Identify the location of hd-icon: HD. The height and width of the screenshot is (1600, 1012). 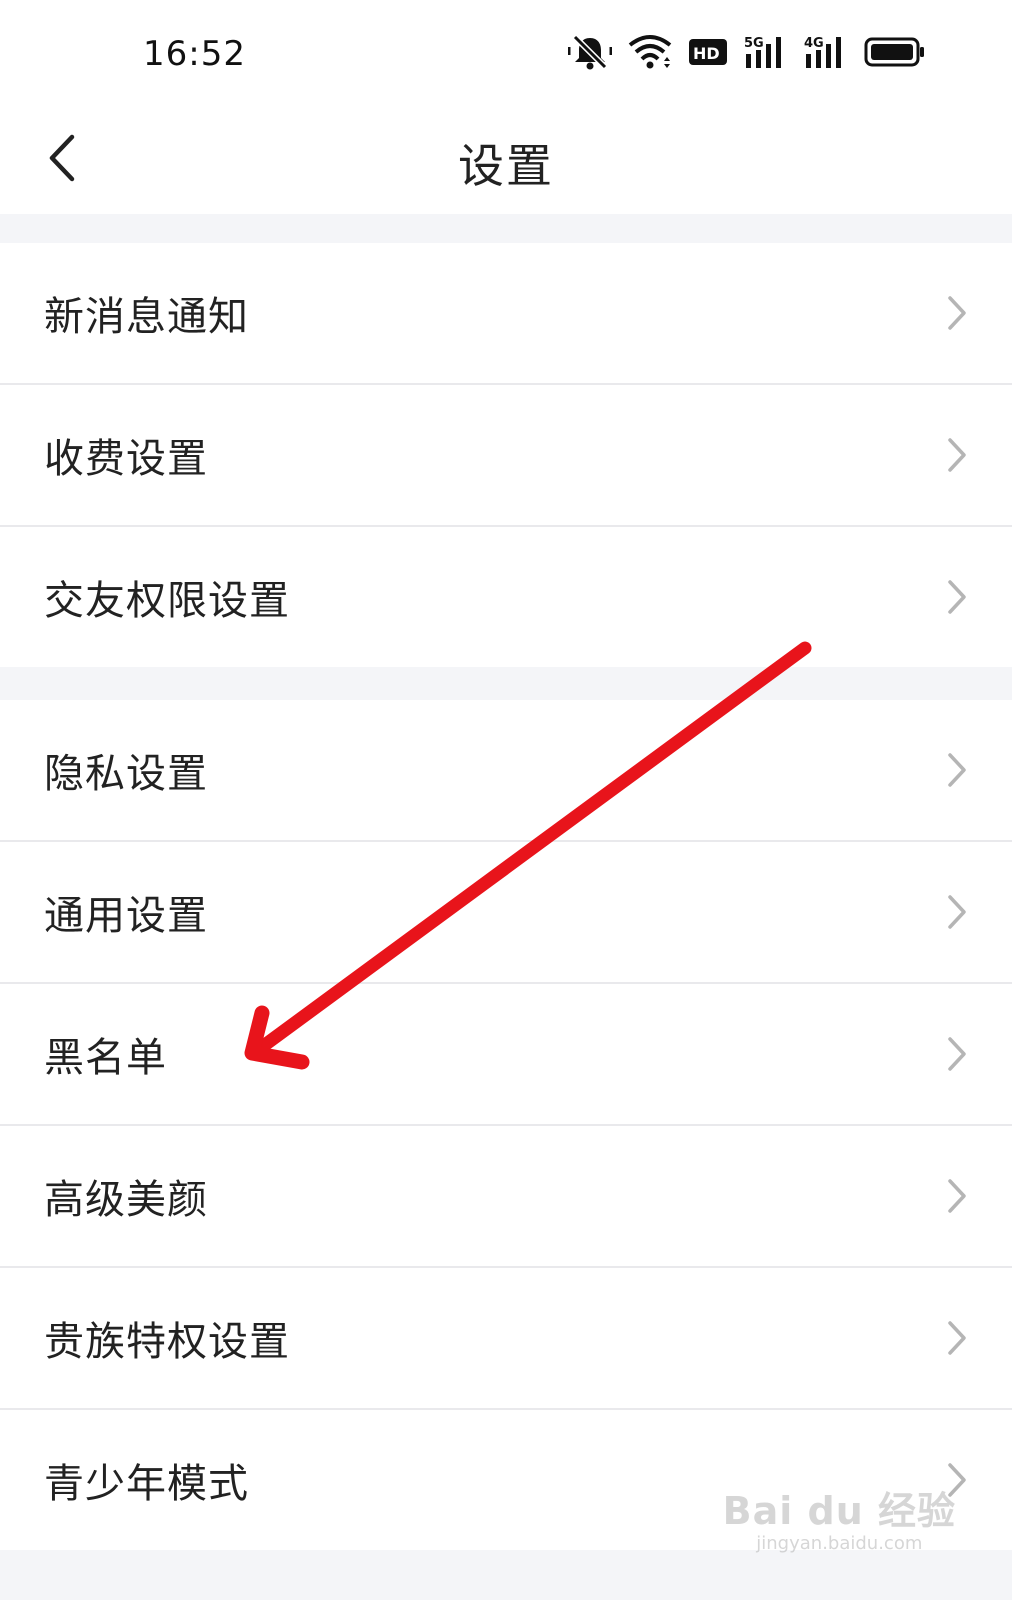
(708, 54).